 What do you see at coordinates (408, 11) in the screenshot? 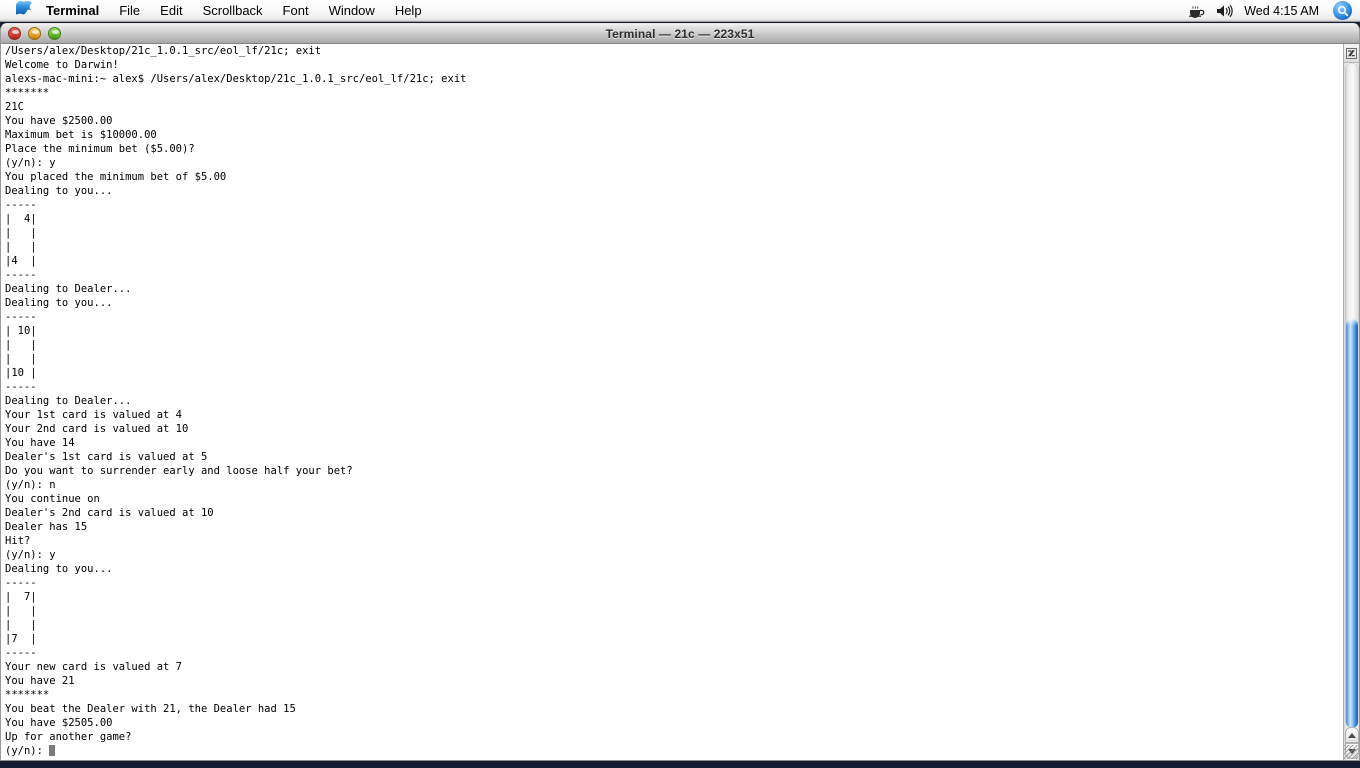
I see `menu-item-help: Help` at bounding box center [408, 11].